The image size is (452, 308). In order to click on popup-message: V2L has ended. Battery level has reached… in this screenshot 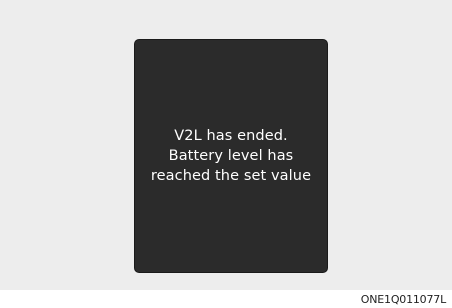, I will do `click(231, 156)`.